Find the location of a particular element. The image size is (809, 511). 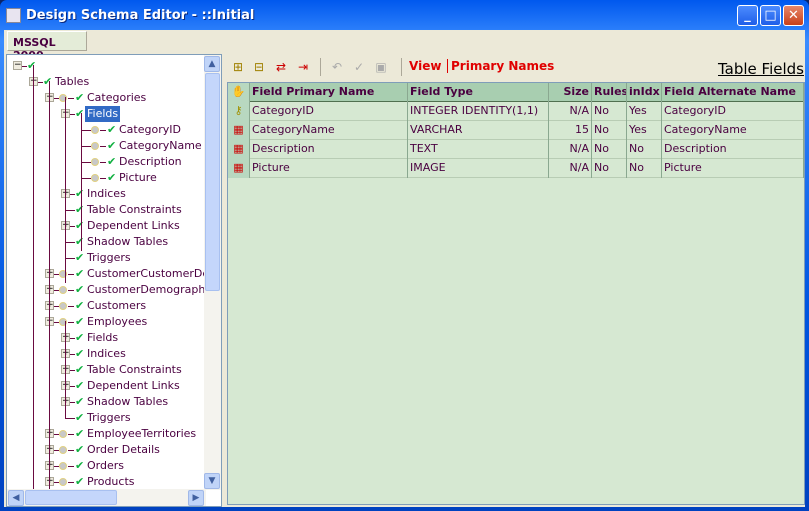

cell-type: TEXT is located at coordinates (478, 149).